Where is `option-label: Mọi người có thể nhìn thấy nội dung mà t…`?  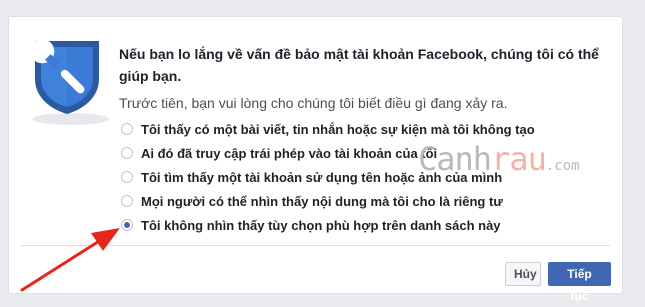 option-label: Mọi người có thể nhìn thấy nội dung mà t… is located at coordinates (322, 201).